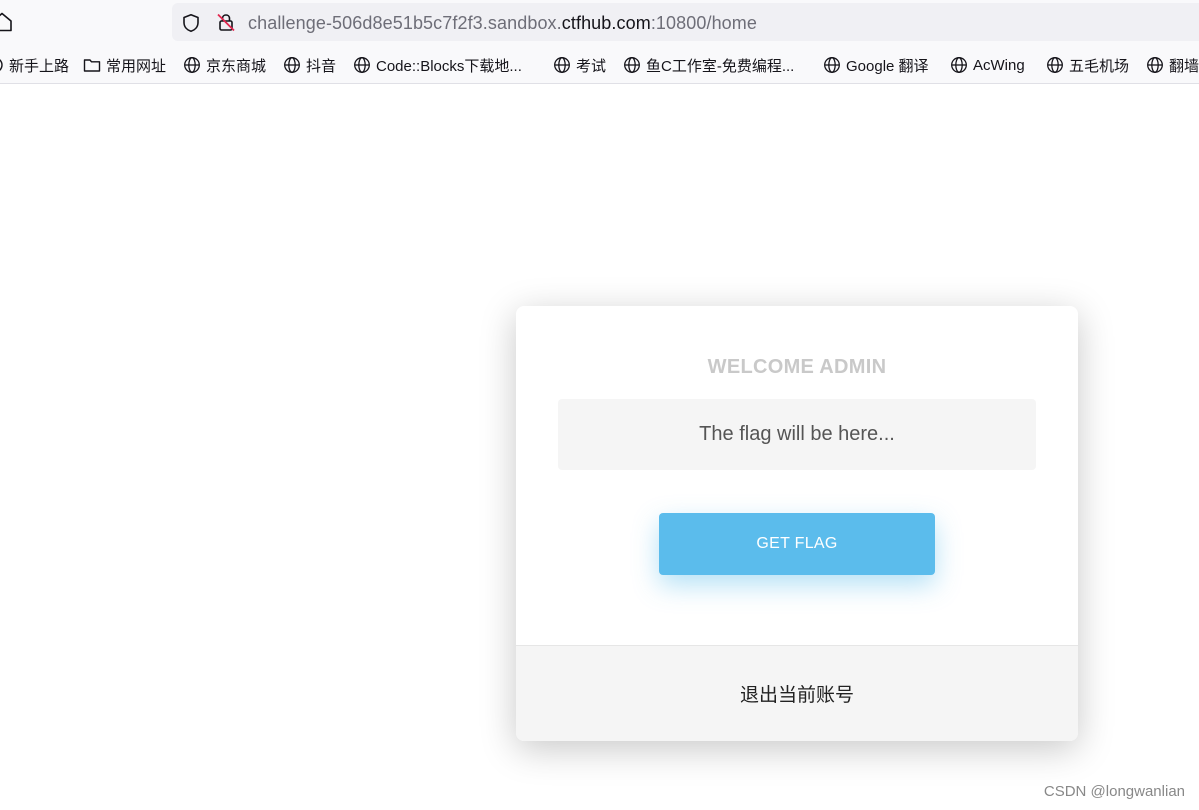 Image resolution: width=1199 pixels, height=810 pixels. Describe the element at coordinates (309, 65) in the screenshot. I see `bookmark-douyin: 抖音` at that location.